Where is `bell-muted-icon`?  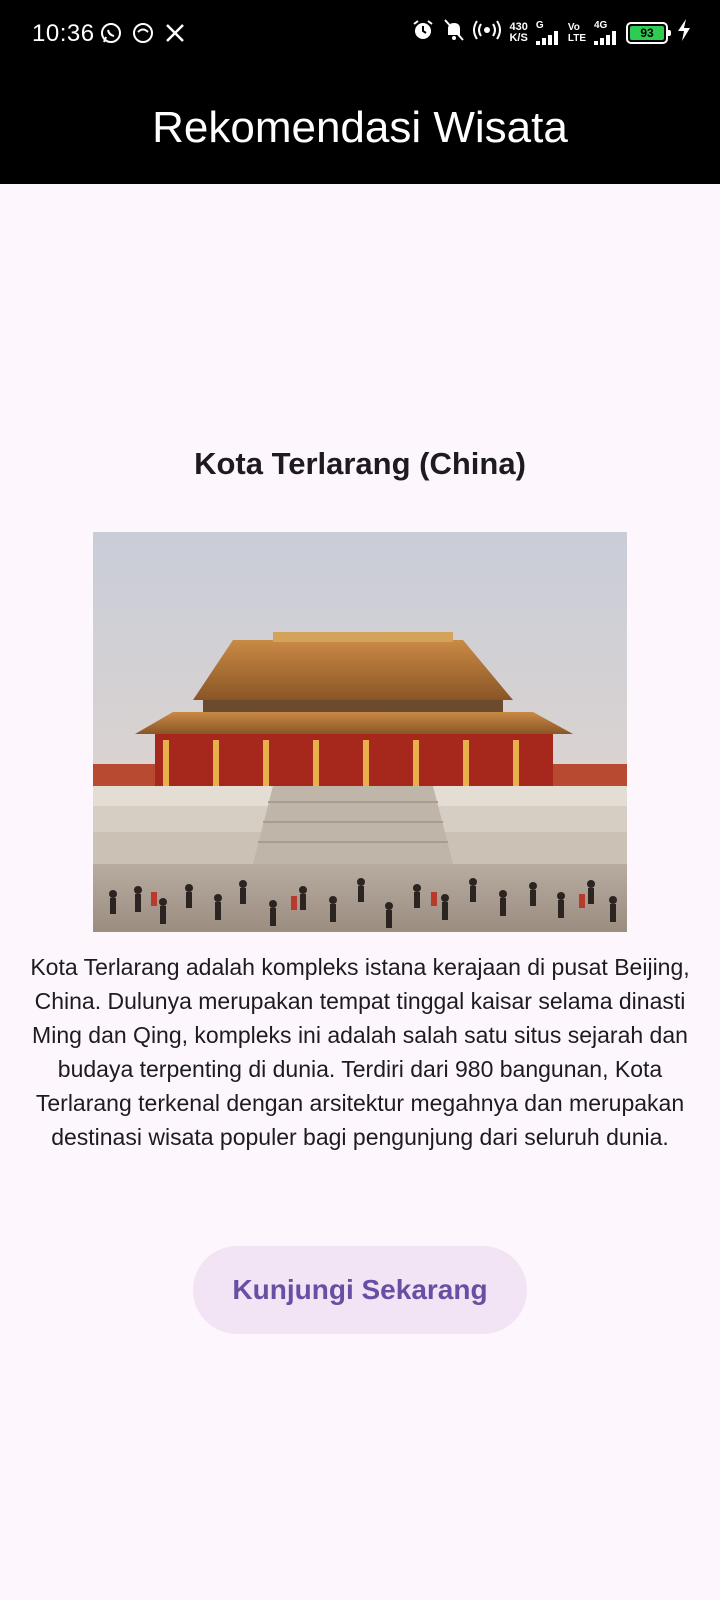
bell-muted-icon is located at coordinates (454, 32).